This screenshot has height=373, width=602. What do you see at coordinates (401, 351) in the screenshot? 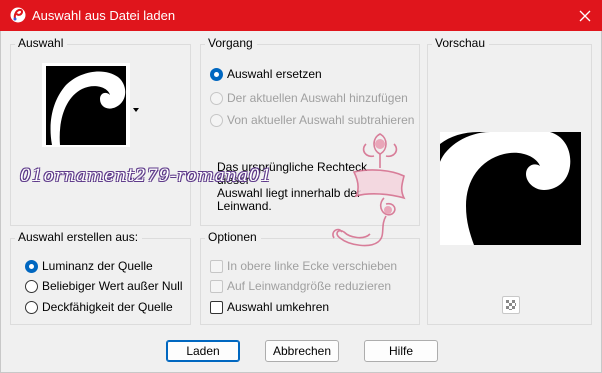
I see `help-button: Hilfe` at bounding box center [401, 351].